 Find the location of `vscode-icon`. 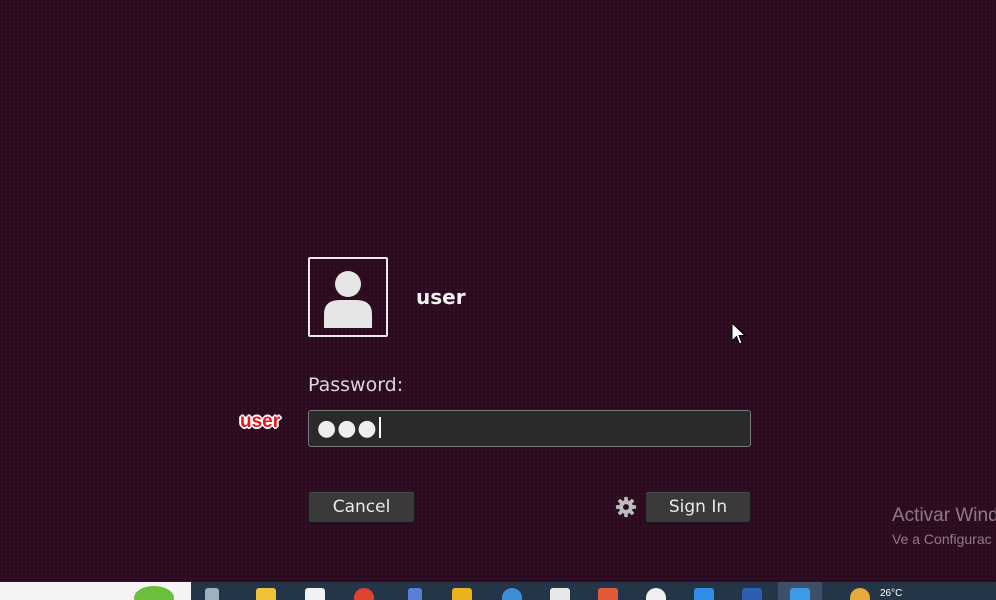

vscode-icon is located at coordinates (704, 594).